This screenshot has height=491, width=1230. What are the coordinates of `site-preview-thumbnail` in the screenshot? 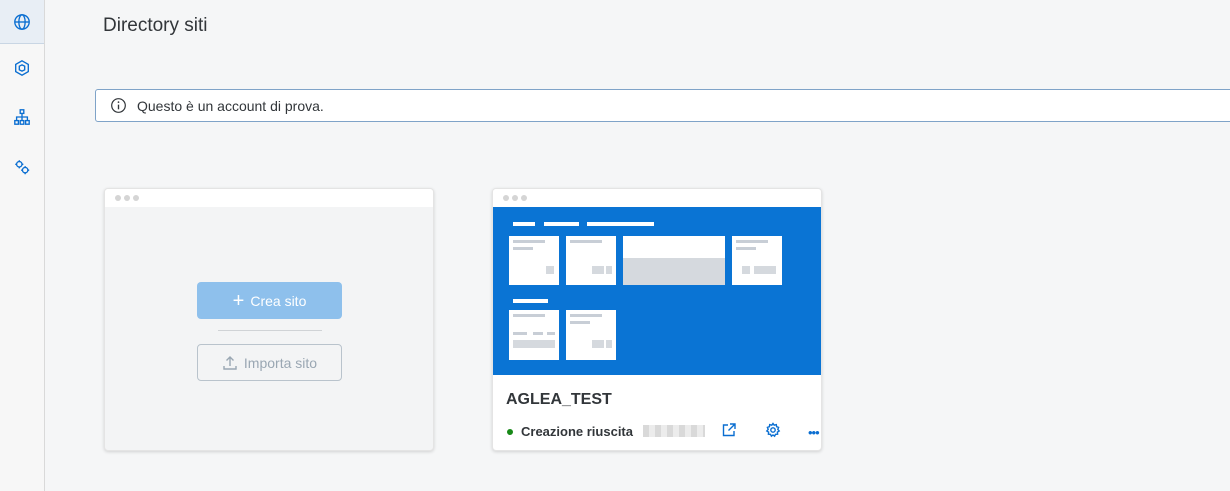 It's located at (657, 291).